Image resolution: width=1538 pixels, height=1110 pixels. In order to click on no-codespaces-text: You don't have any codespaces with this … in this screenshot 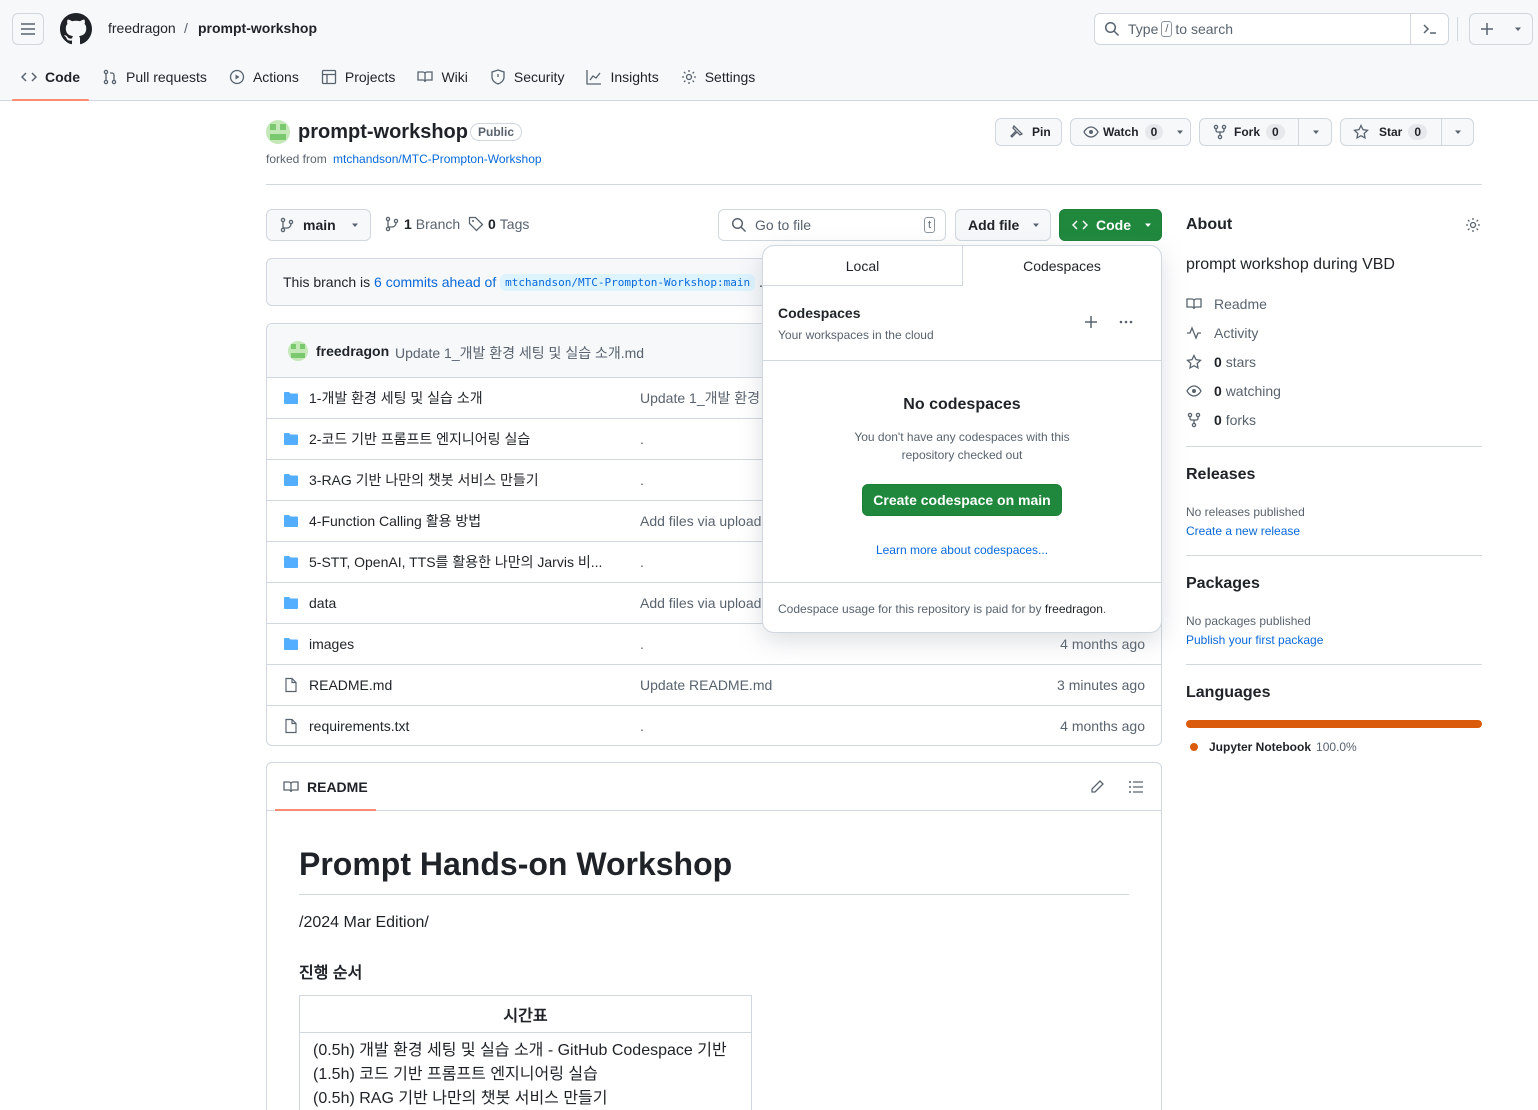, I will do `click(962, 446)`.